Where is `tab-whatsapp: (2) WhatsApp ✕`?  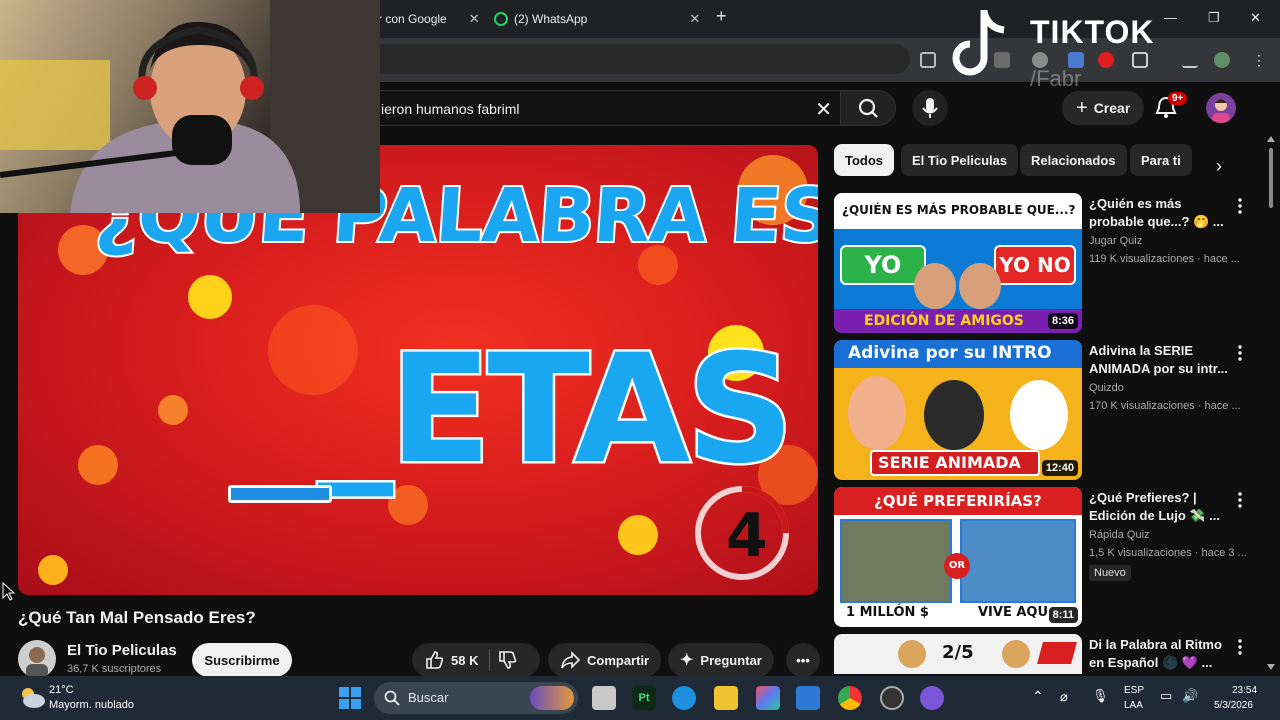
tab-whatsapp: (2) WhatsApp ✕ is located at coordinates (597, 19).